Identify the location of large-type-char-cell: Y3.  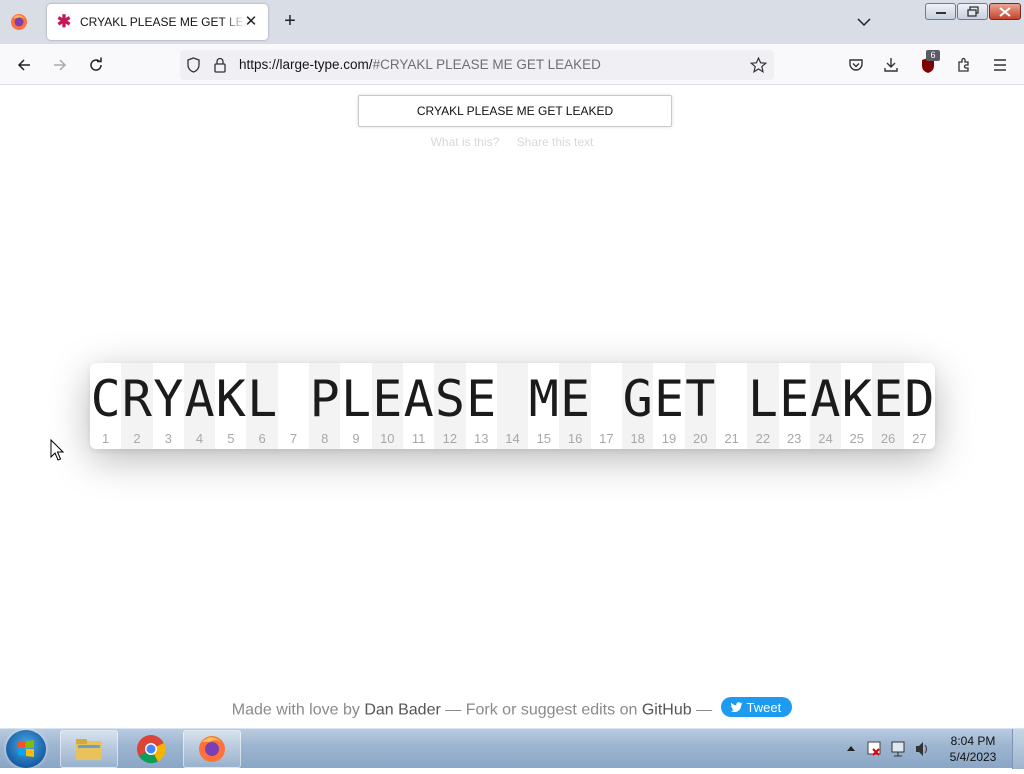
(168, 406).